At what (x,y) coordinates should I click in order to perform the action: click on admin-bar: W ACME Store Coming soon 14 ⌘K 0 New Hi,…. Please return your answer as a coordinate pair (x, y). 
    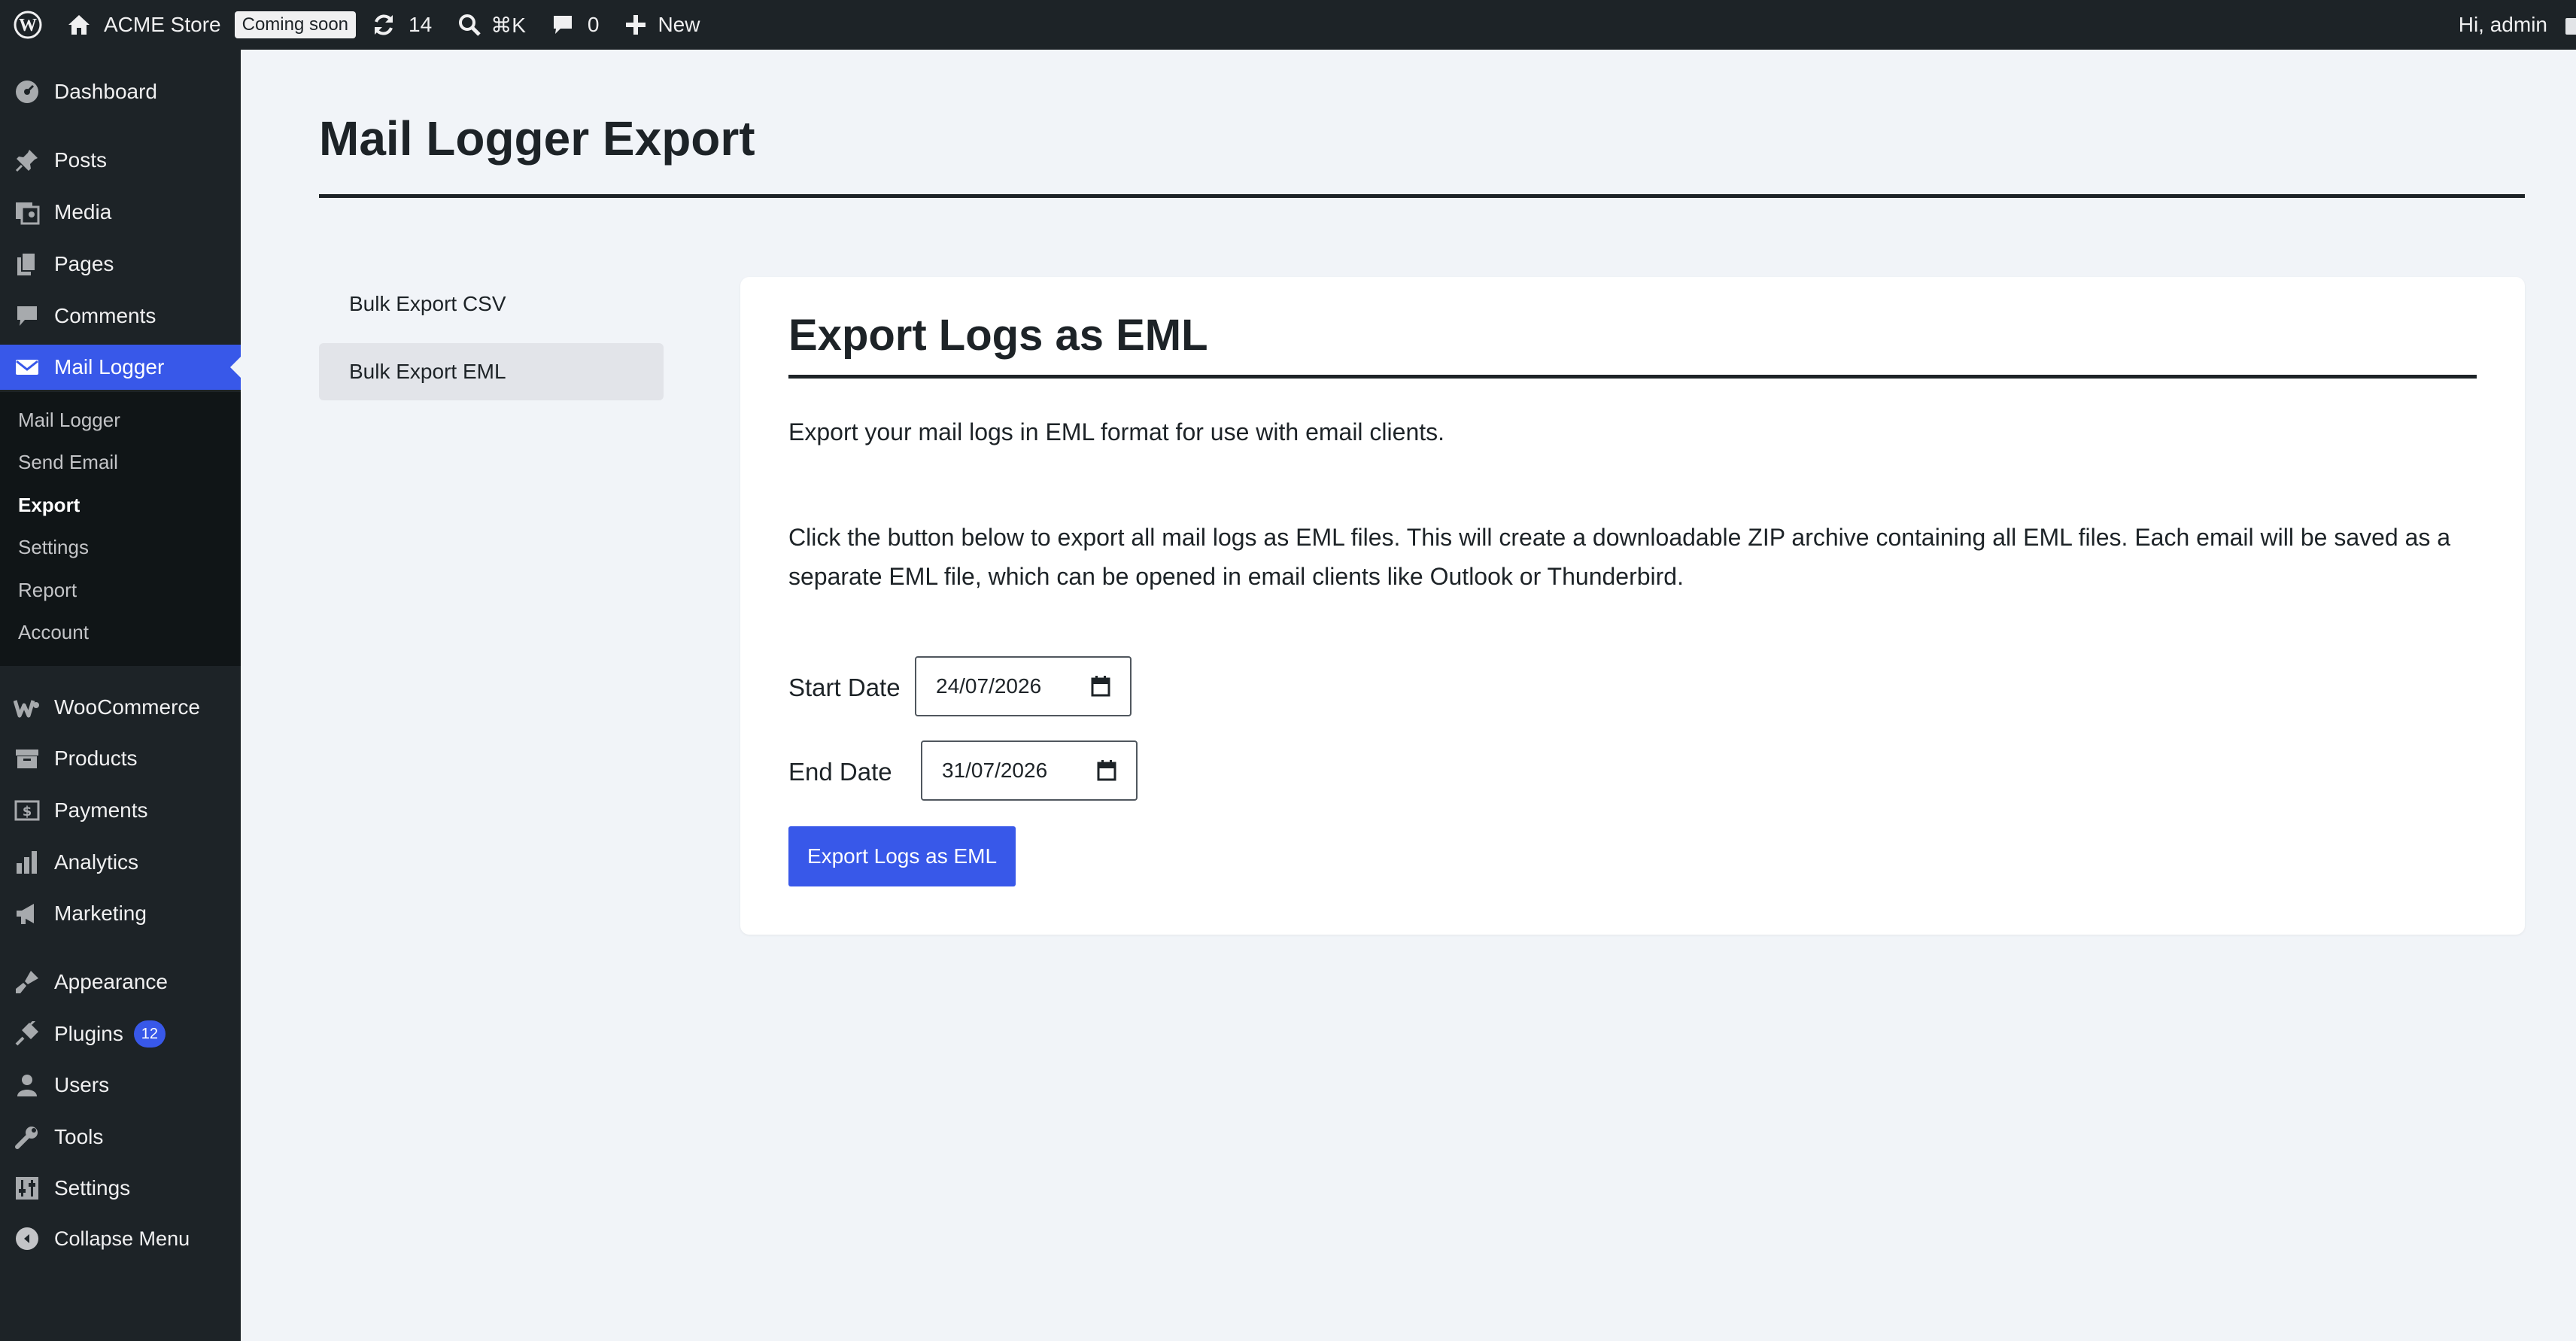
    Looking at the image, I should click on (1288, 25).